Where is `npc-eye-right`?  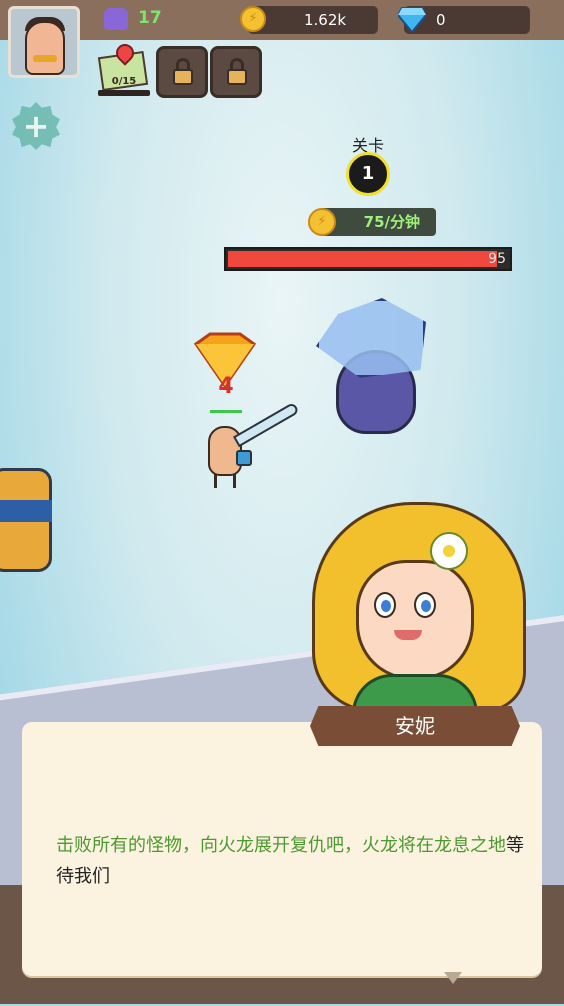 npc-eye-right is located at coordinates (425, 605).